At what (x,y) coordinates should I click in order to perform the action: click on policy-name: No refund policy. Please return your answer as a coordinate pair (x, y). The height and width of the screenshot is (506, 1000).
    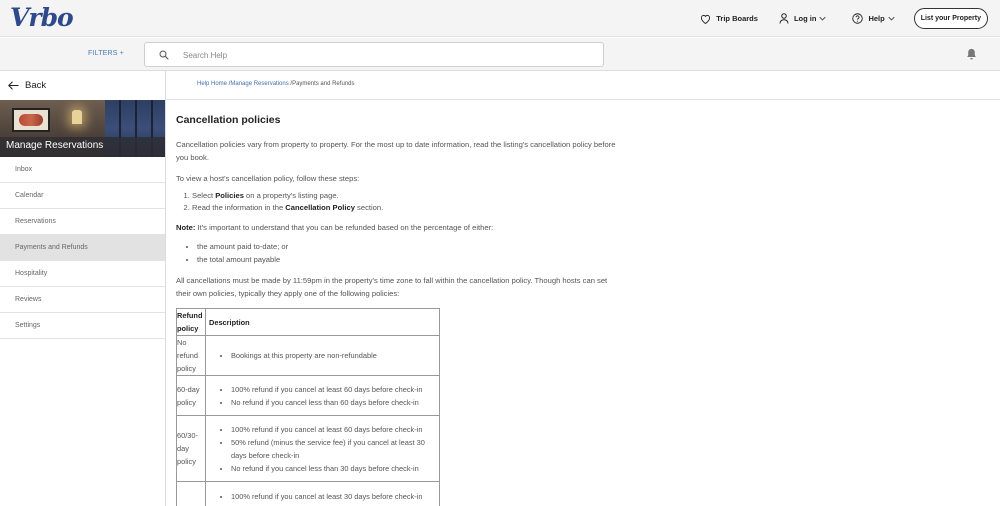
    Looking at the image, I should click on (191, 355).